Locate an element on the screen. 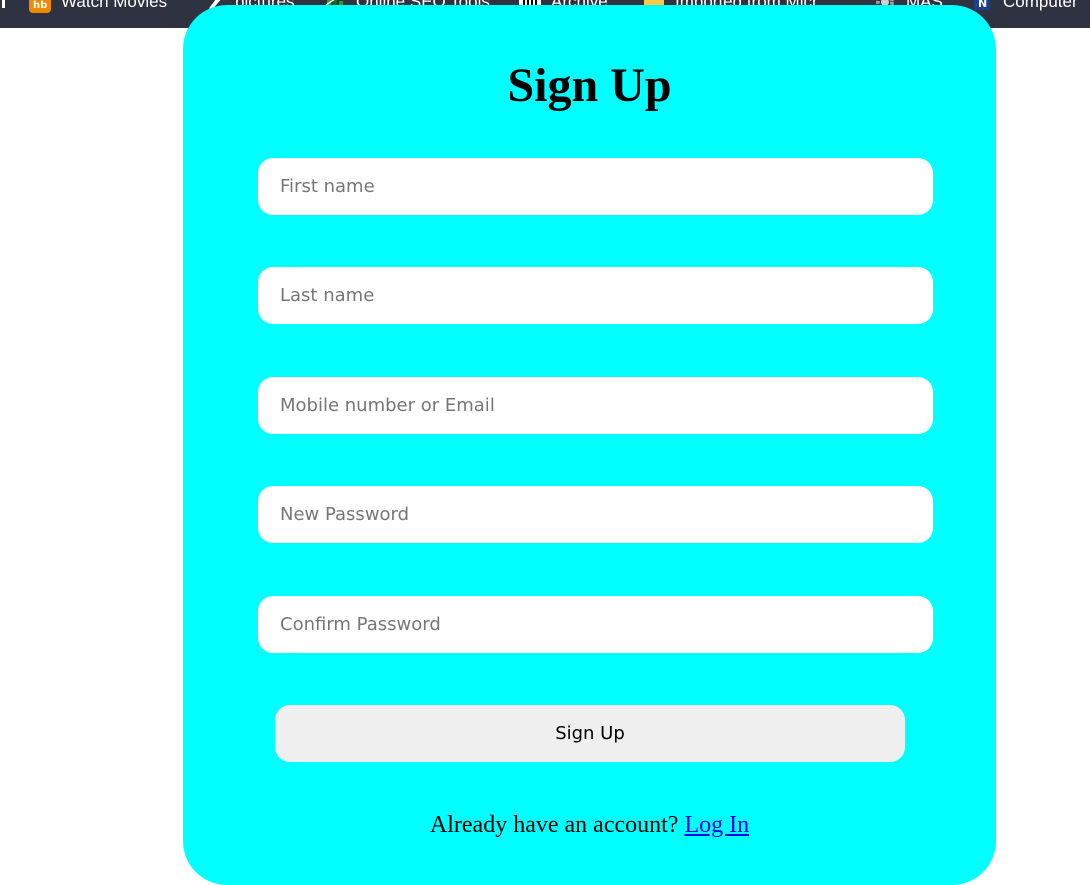 This screenshot has width=1090, height=885. login-prompt-text: Already have an account? is located at coordinates (557, 825).